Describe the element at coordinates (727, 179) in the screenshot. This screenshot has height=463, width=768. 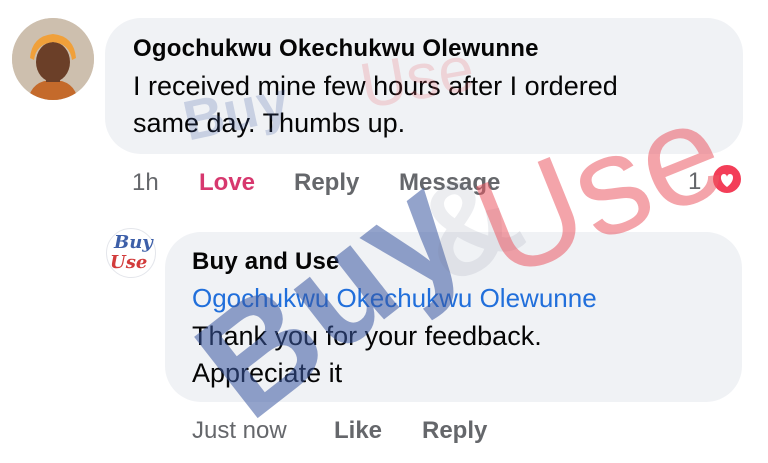
I see `heart-icon` at that location.